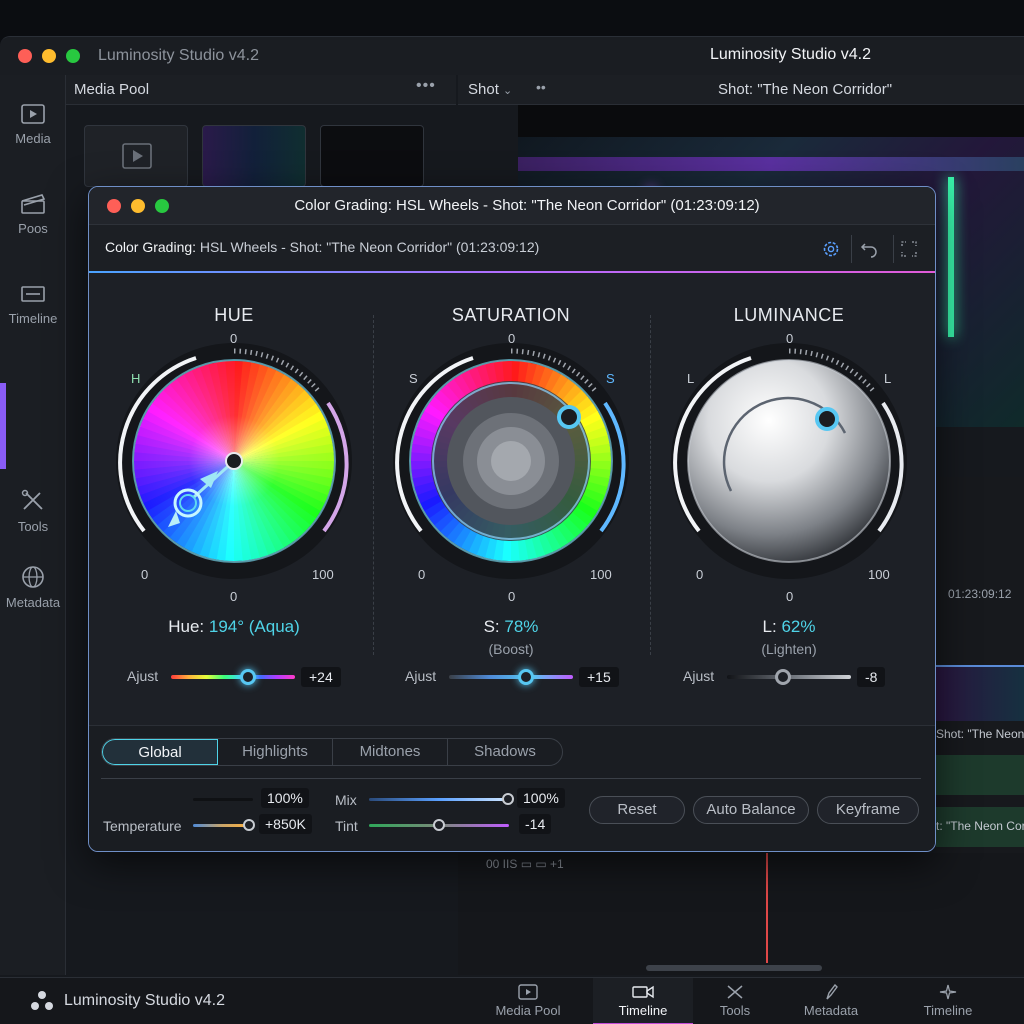  I want to click on saturation-wheel, so click(511, 461).